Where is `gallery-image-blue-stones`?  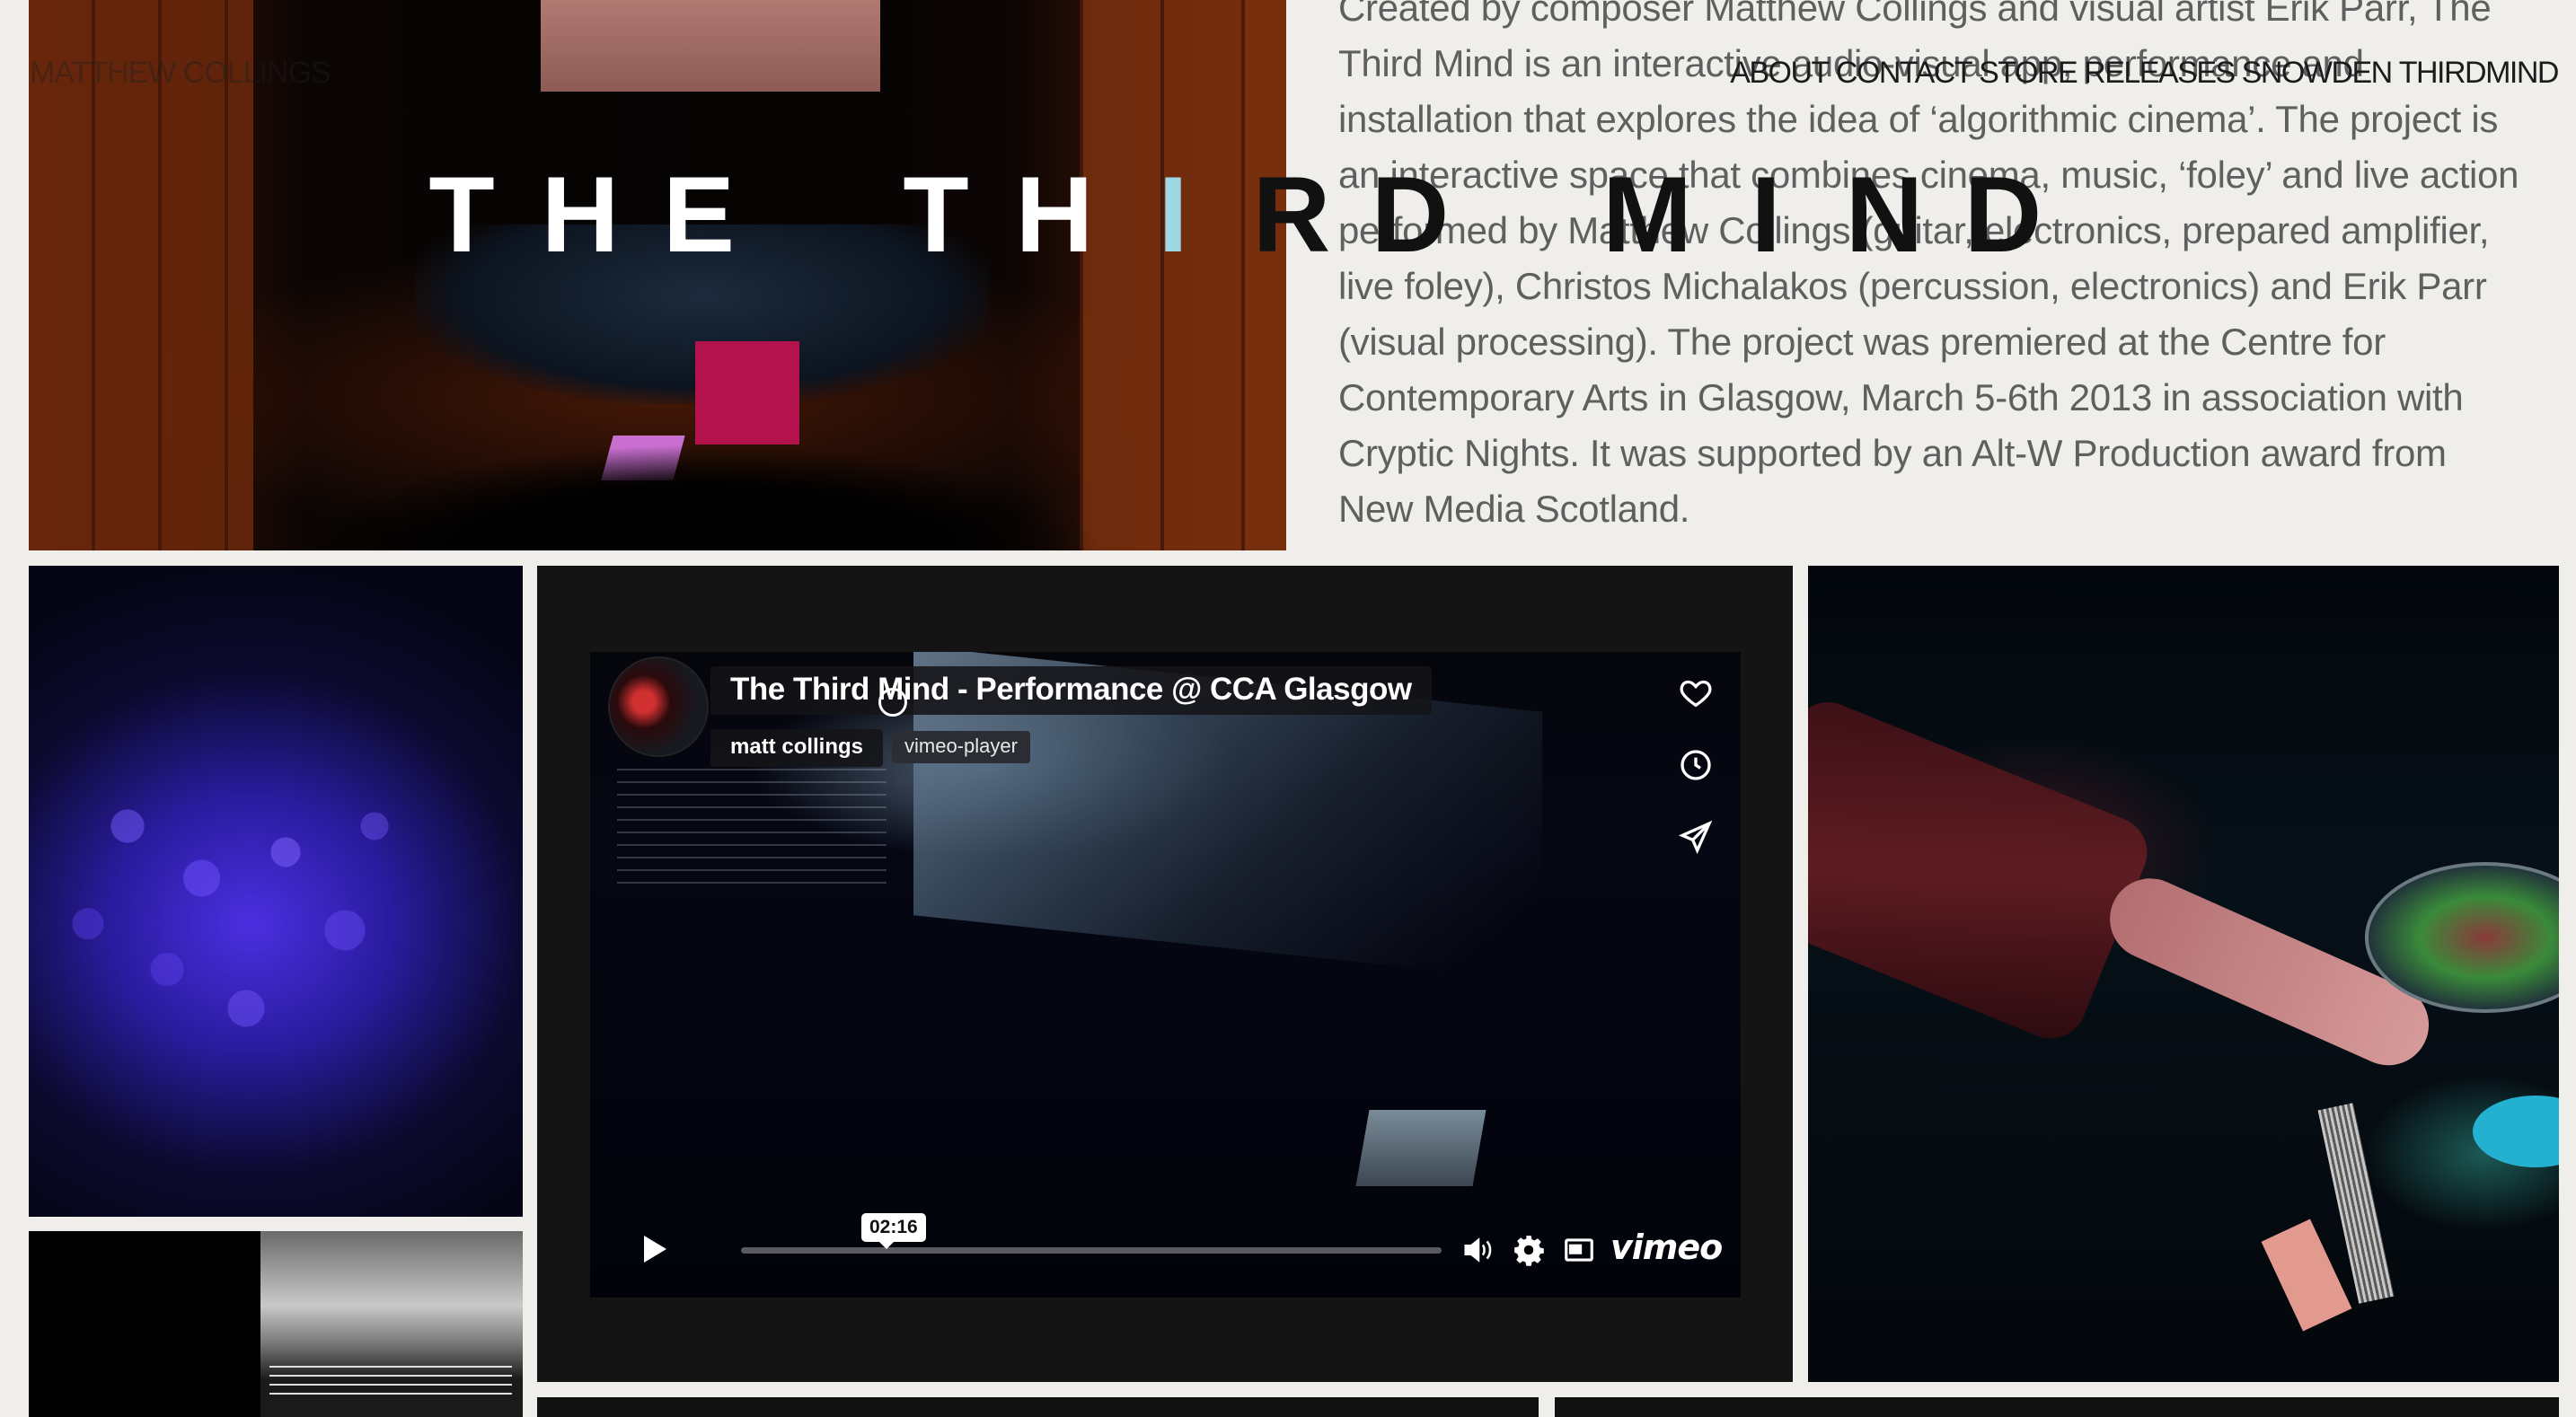 gallery-image-blue-stones is located at coordinates (276, 891).